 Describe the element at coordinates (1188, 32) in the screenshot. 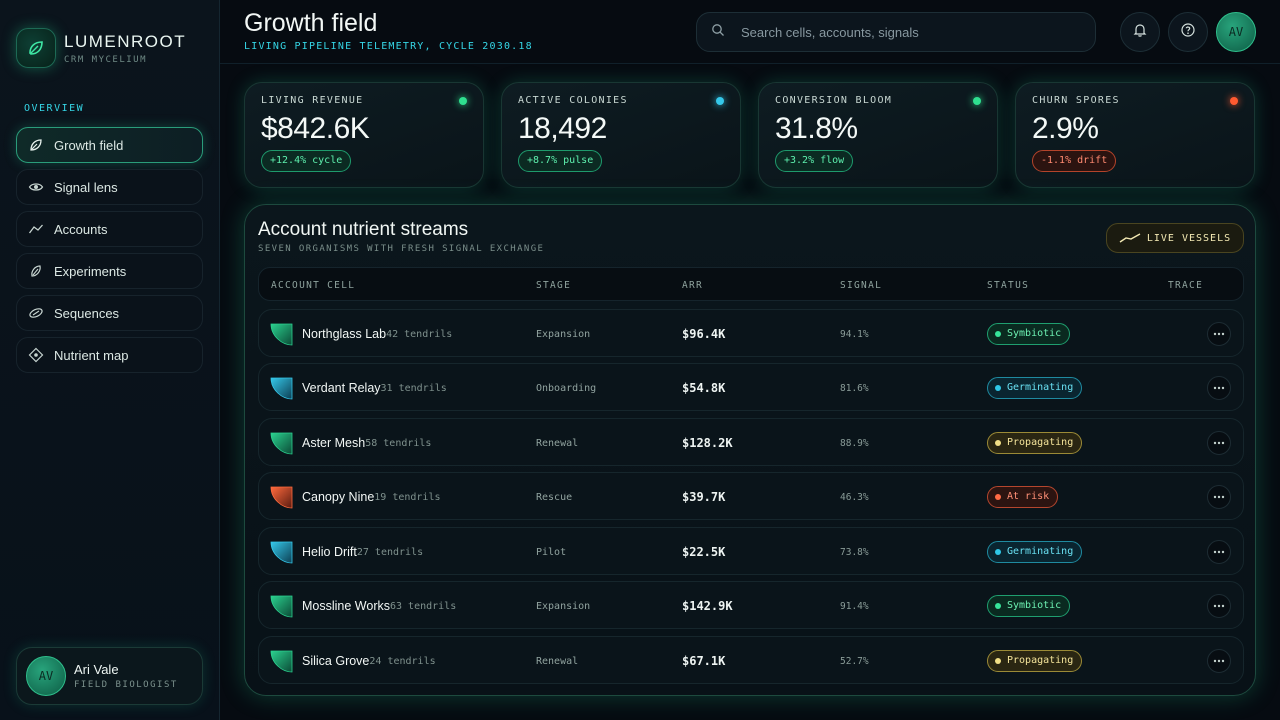

I see `help-button` at that location.